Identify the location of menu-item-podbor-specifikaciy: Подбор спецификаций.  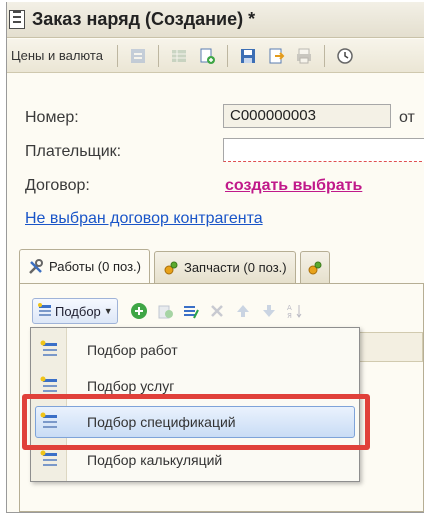
(195, 422).